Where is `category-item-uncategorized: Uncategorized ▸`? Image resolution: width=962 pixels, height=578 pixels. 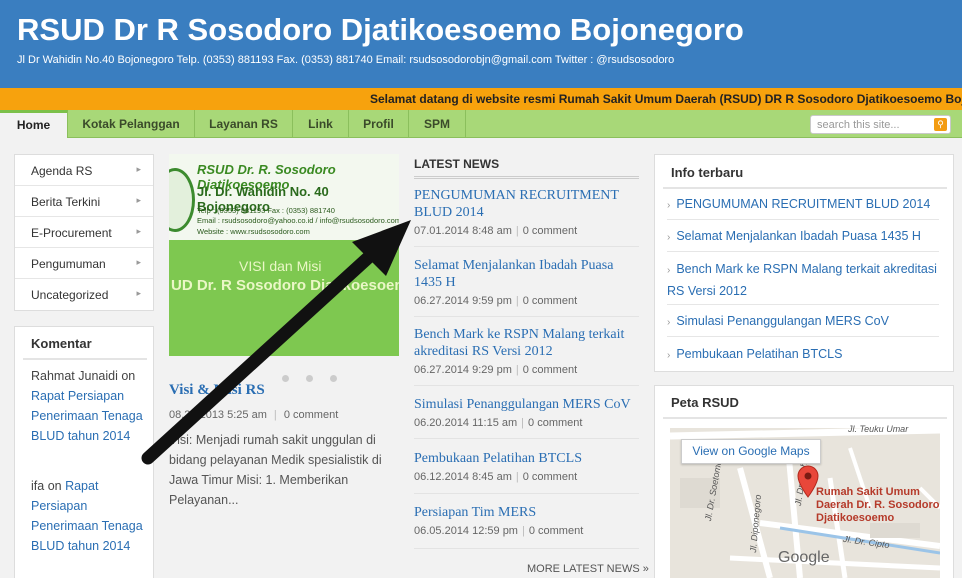
category-item-uncategorized: Uncategorized ▸ is located at coordinates (84, 294).